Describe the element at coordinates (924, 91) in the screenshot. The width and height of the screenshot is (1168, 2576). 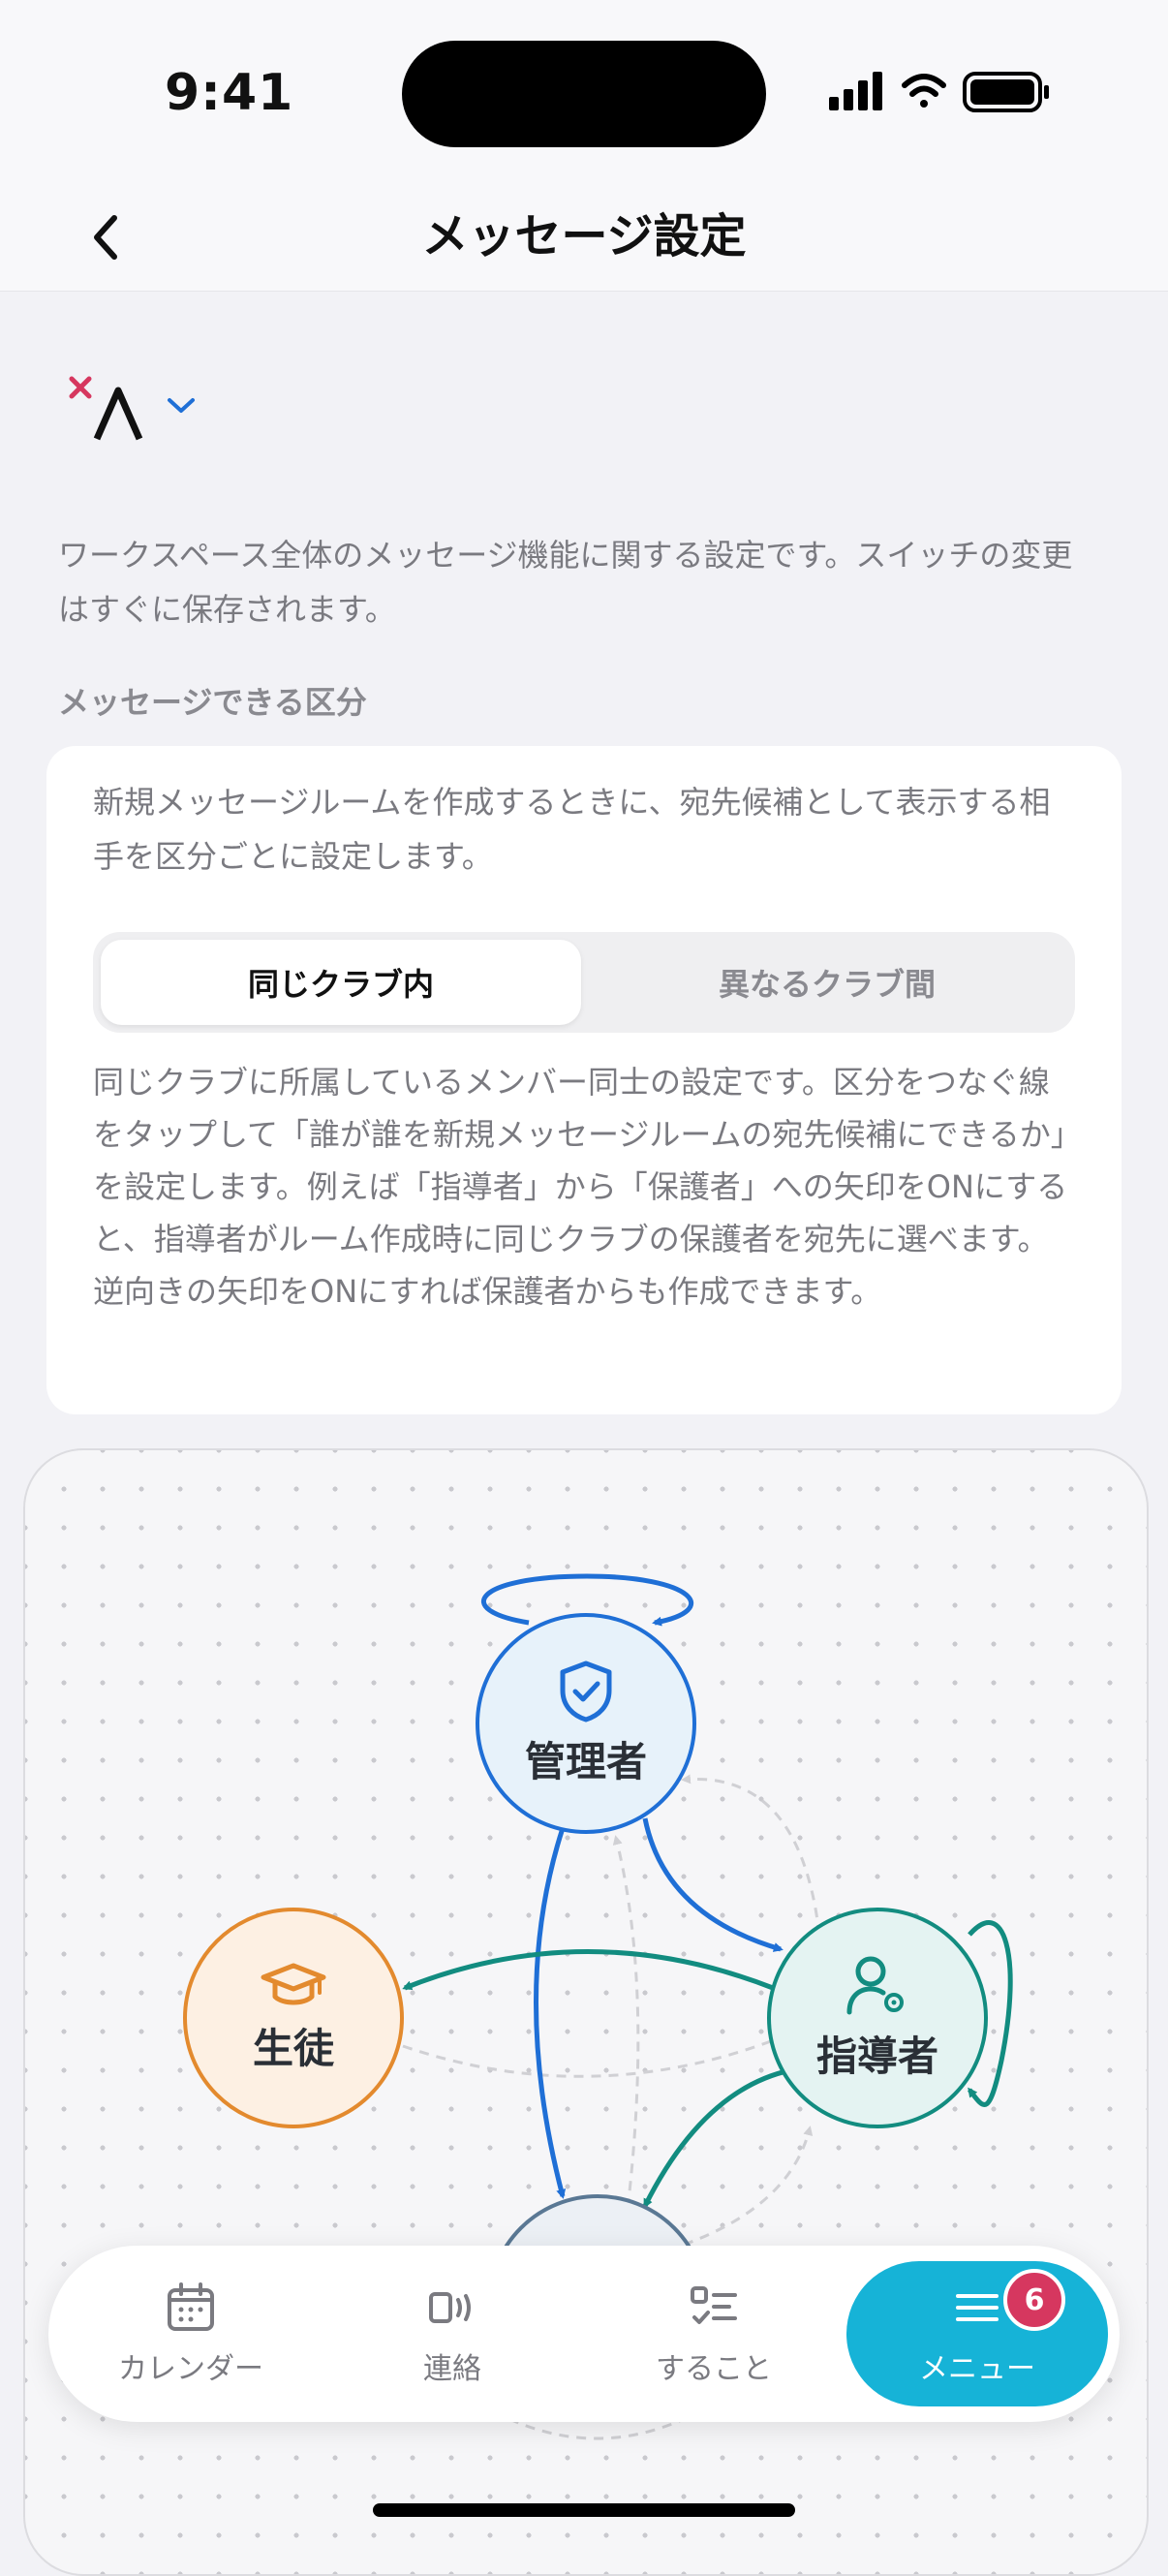
I see `wifi-icon` at that location.